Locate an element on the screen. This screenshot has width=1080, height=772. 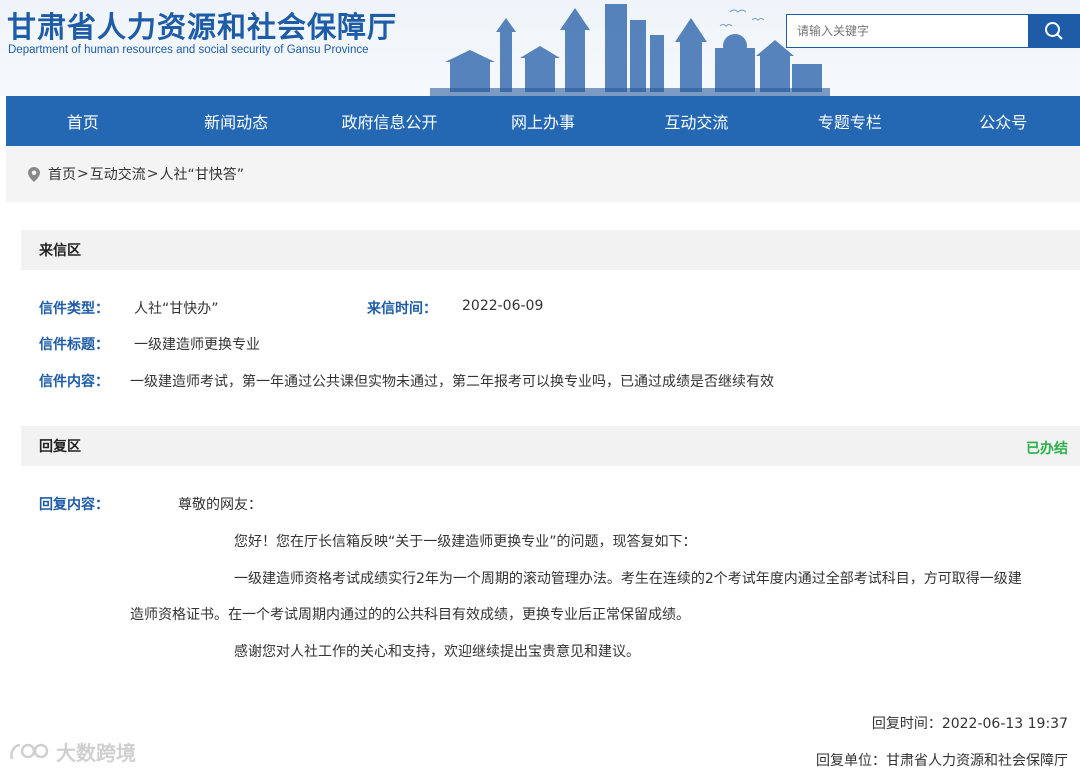
nav-item-wechat: 公众号 is located at coordinates (1003, 121).